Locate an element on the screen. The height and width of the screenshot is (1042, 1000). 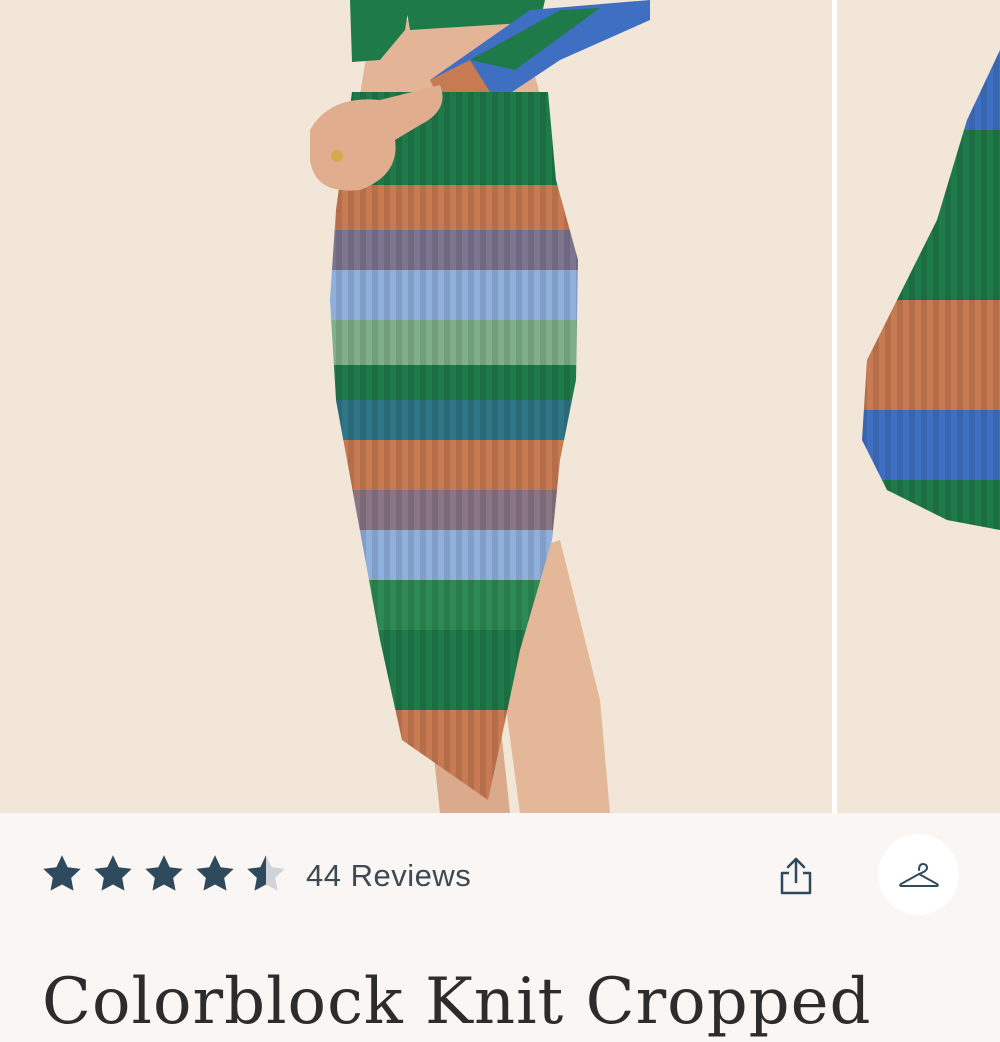
hanger-icon is located at coordinates (918, 874).